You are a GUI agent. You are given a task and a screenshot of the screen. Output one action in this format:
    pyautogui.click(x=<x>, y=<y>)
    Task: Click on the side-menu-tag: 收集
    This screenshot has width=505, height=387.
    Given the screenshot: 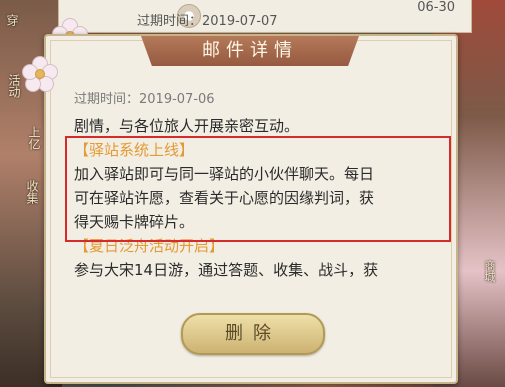 What is the action you would take?
    pyautogui.click(x=32, y=192)
    